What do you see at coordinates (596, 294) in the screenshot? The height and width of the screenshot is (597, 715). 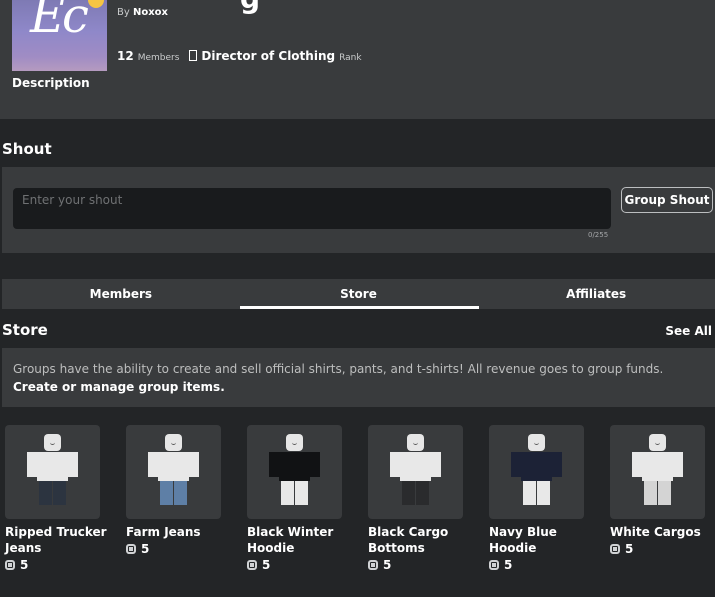 I see `tab-affiliates: Affiliates` at bounding box center [596, 294].